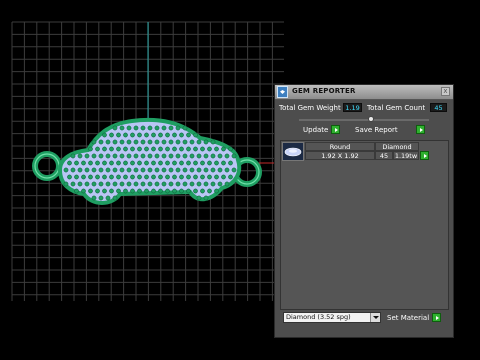 This screenshot has height=360, width=480. Describe the element at coordinates (408, 318) in the screenshot. I see `set-material-label: Set Material` at that location.